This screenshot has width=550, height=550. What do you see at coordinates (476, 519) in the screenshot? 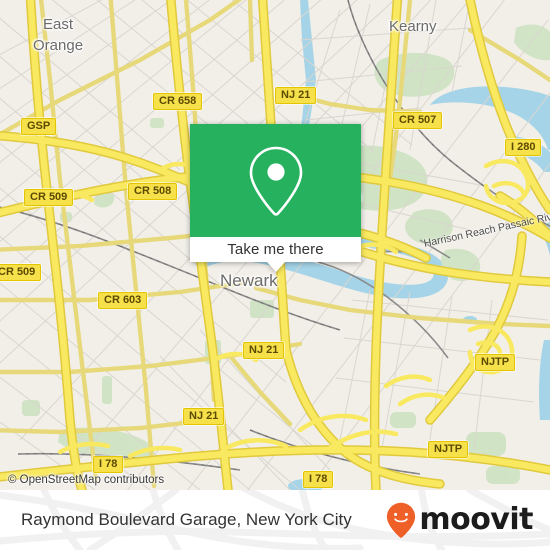
I see `moovit-wordmark: moovit` at bounding box center [476, 519].